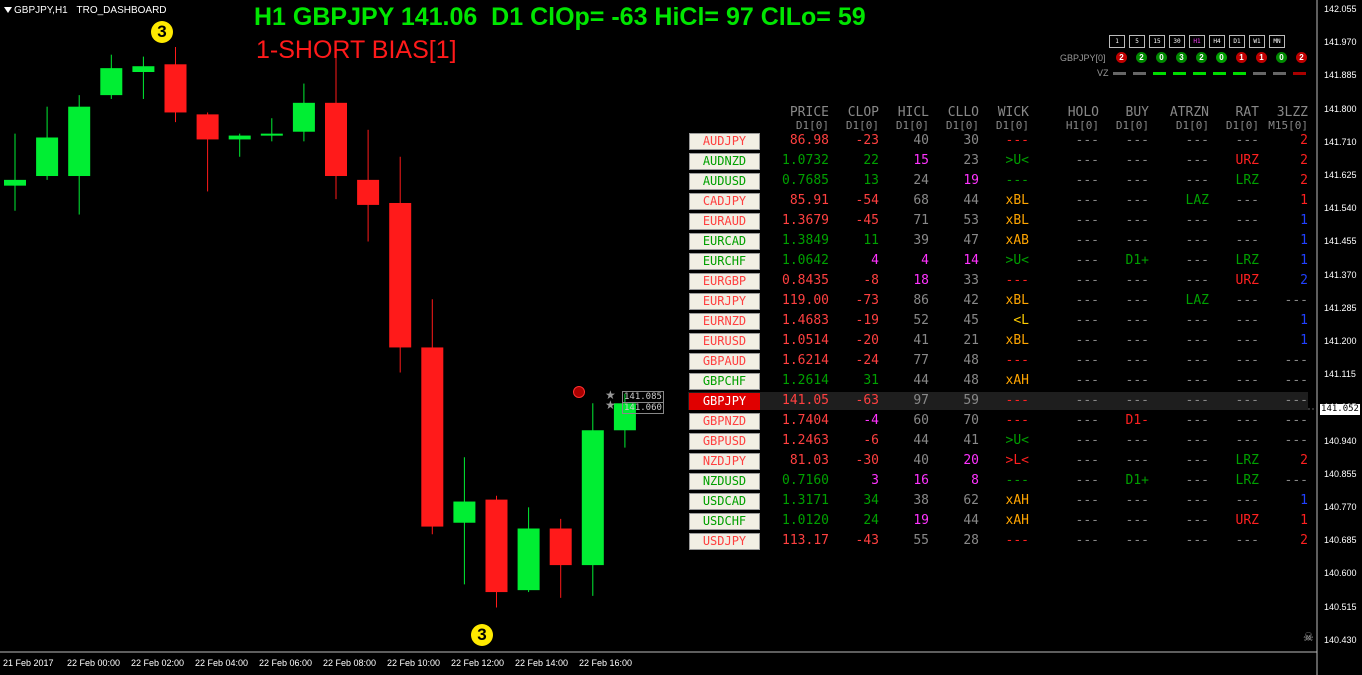 This screenshot has width=1362, height=675. I want to click on timeframe-button-h1: H1, so click(1197, 41).